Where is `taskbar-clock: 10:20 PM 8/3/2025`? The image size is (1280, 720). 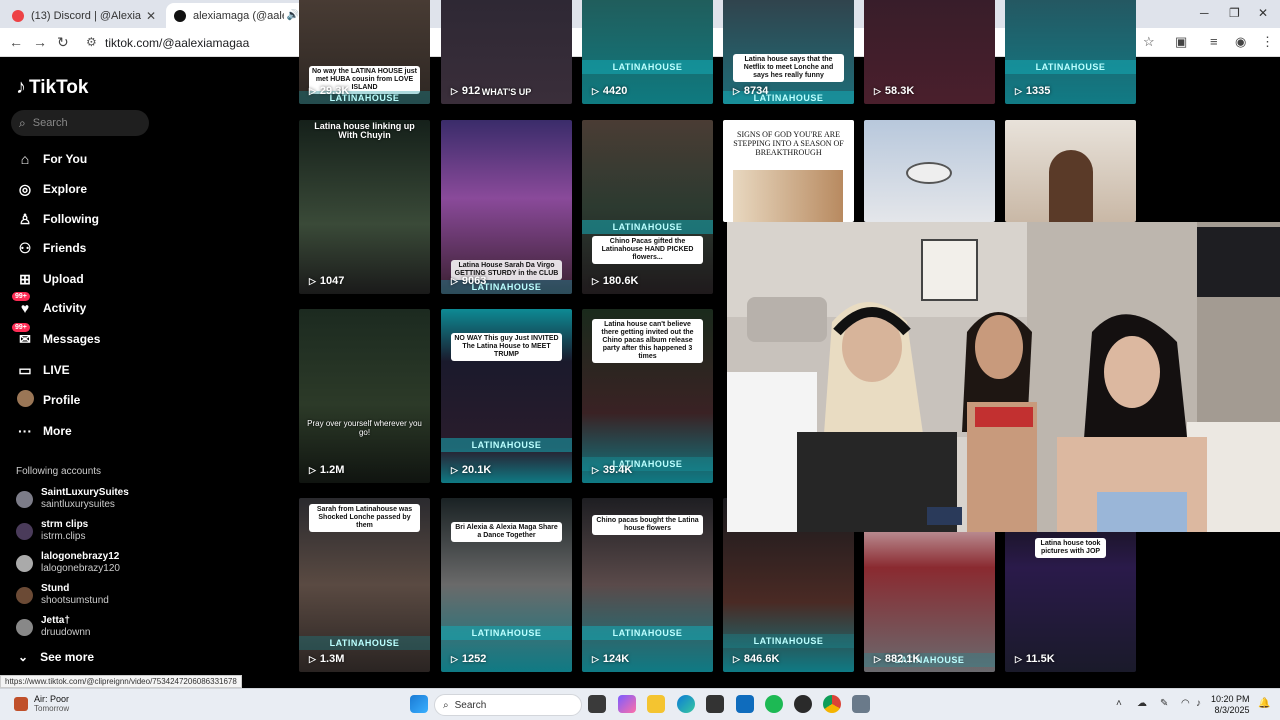
taskbar-clock: 10:20 PM 8/3/2025 is located at coordinates (1230, 705).